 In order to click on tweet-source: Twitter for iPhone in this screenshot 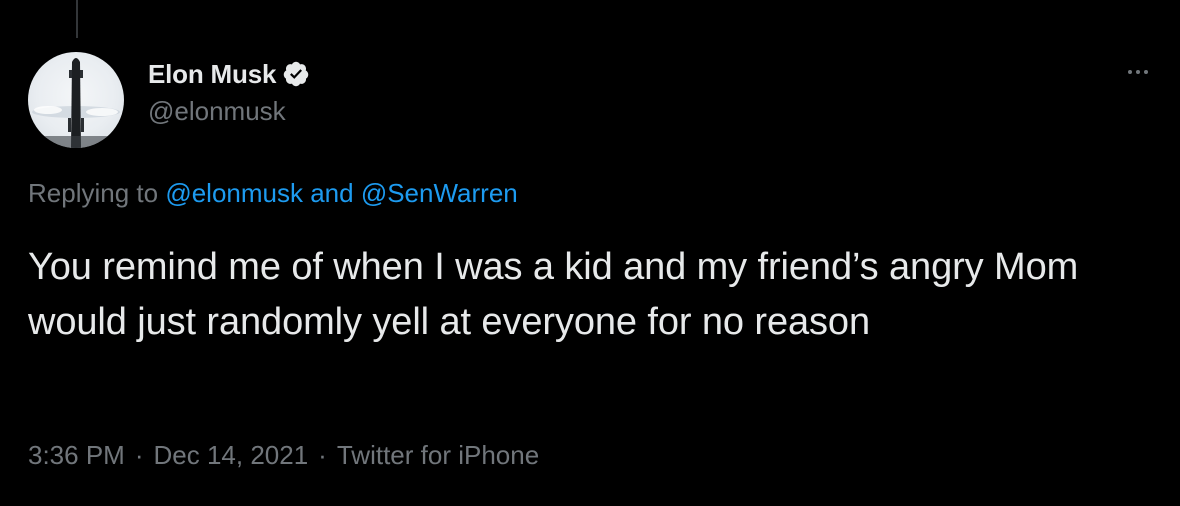, I will do `click(438, 455)`.